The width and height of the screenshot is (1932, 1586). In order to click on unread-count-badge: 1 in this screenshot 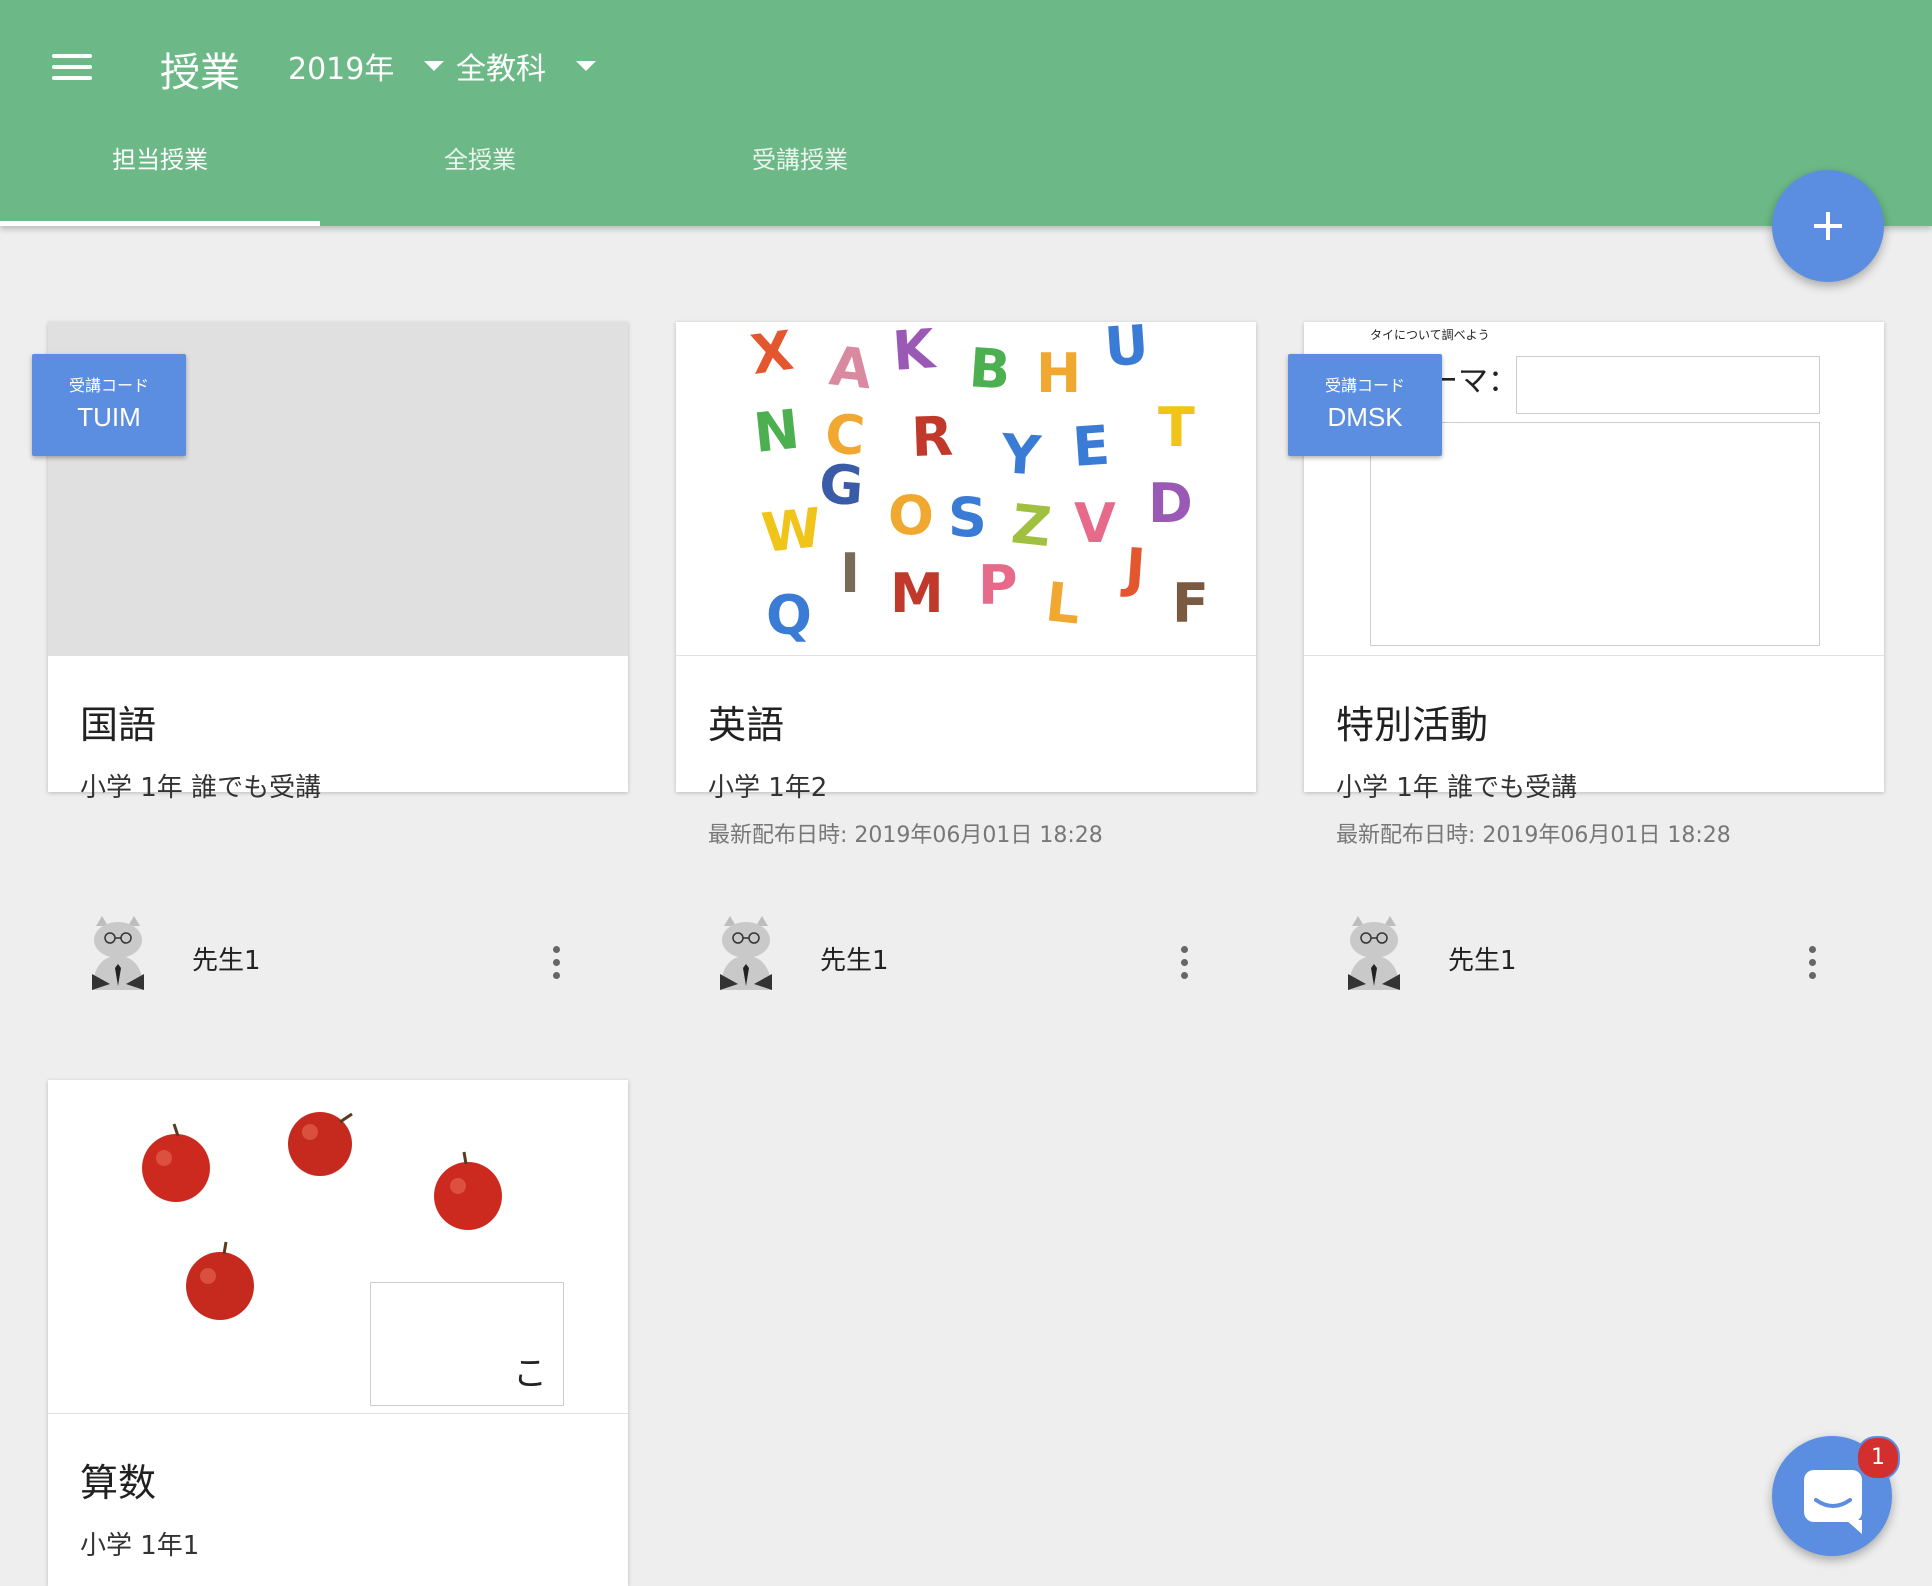, I will do `click(1878, 1458)`.